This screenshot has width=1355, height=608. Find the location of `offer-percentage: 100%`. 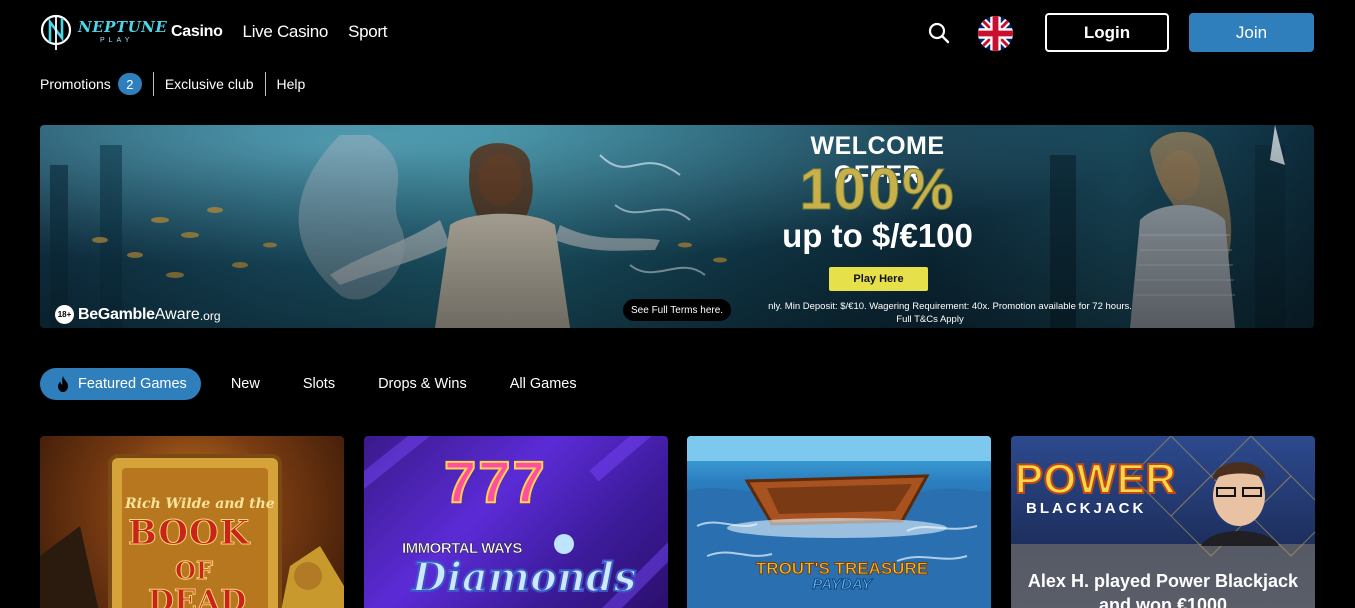

offer-percentage: 100% is located at coordinates (877, 189).